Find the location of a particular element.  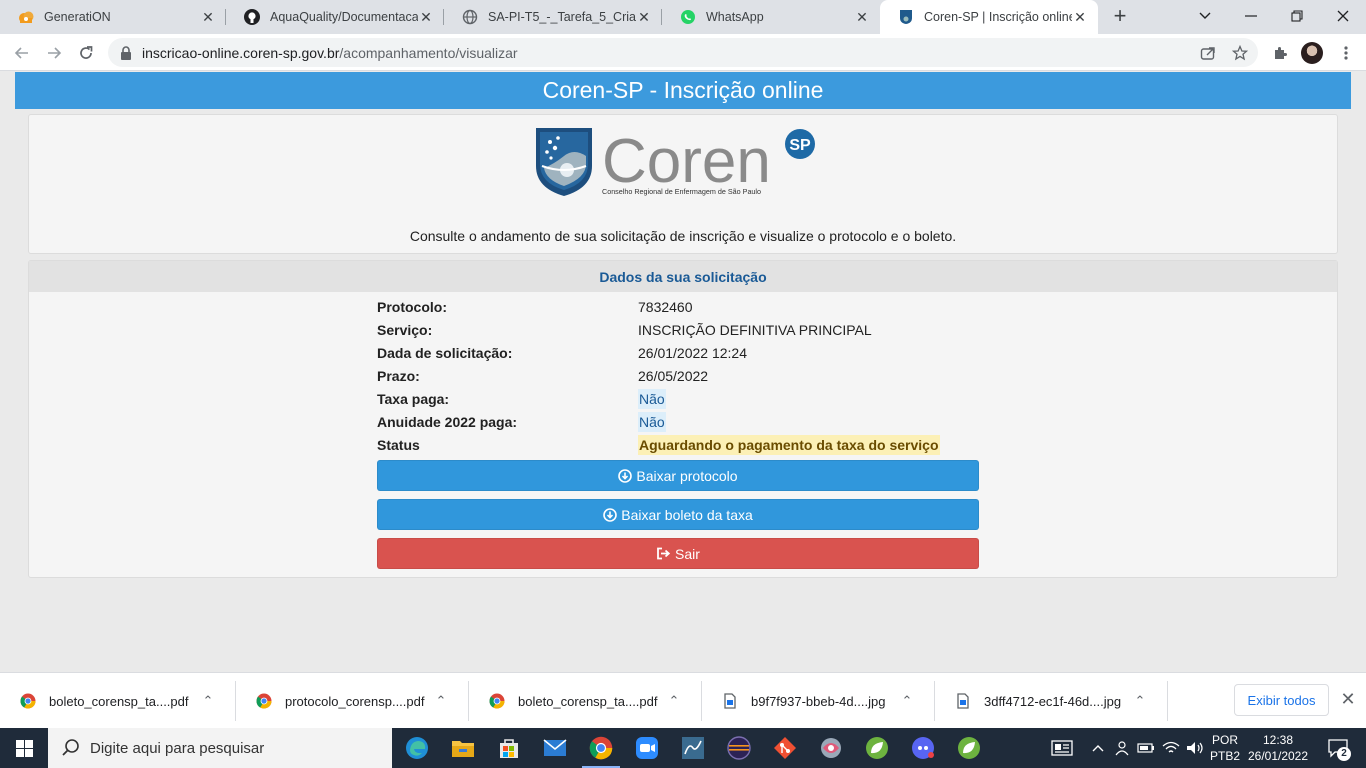

tab-title: WhatsApp is located at coordinates (735, 17).